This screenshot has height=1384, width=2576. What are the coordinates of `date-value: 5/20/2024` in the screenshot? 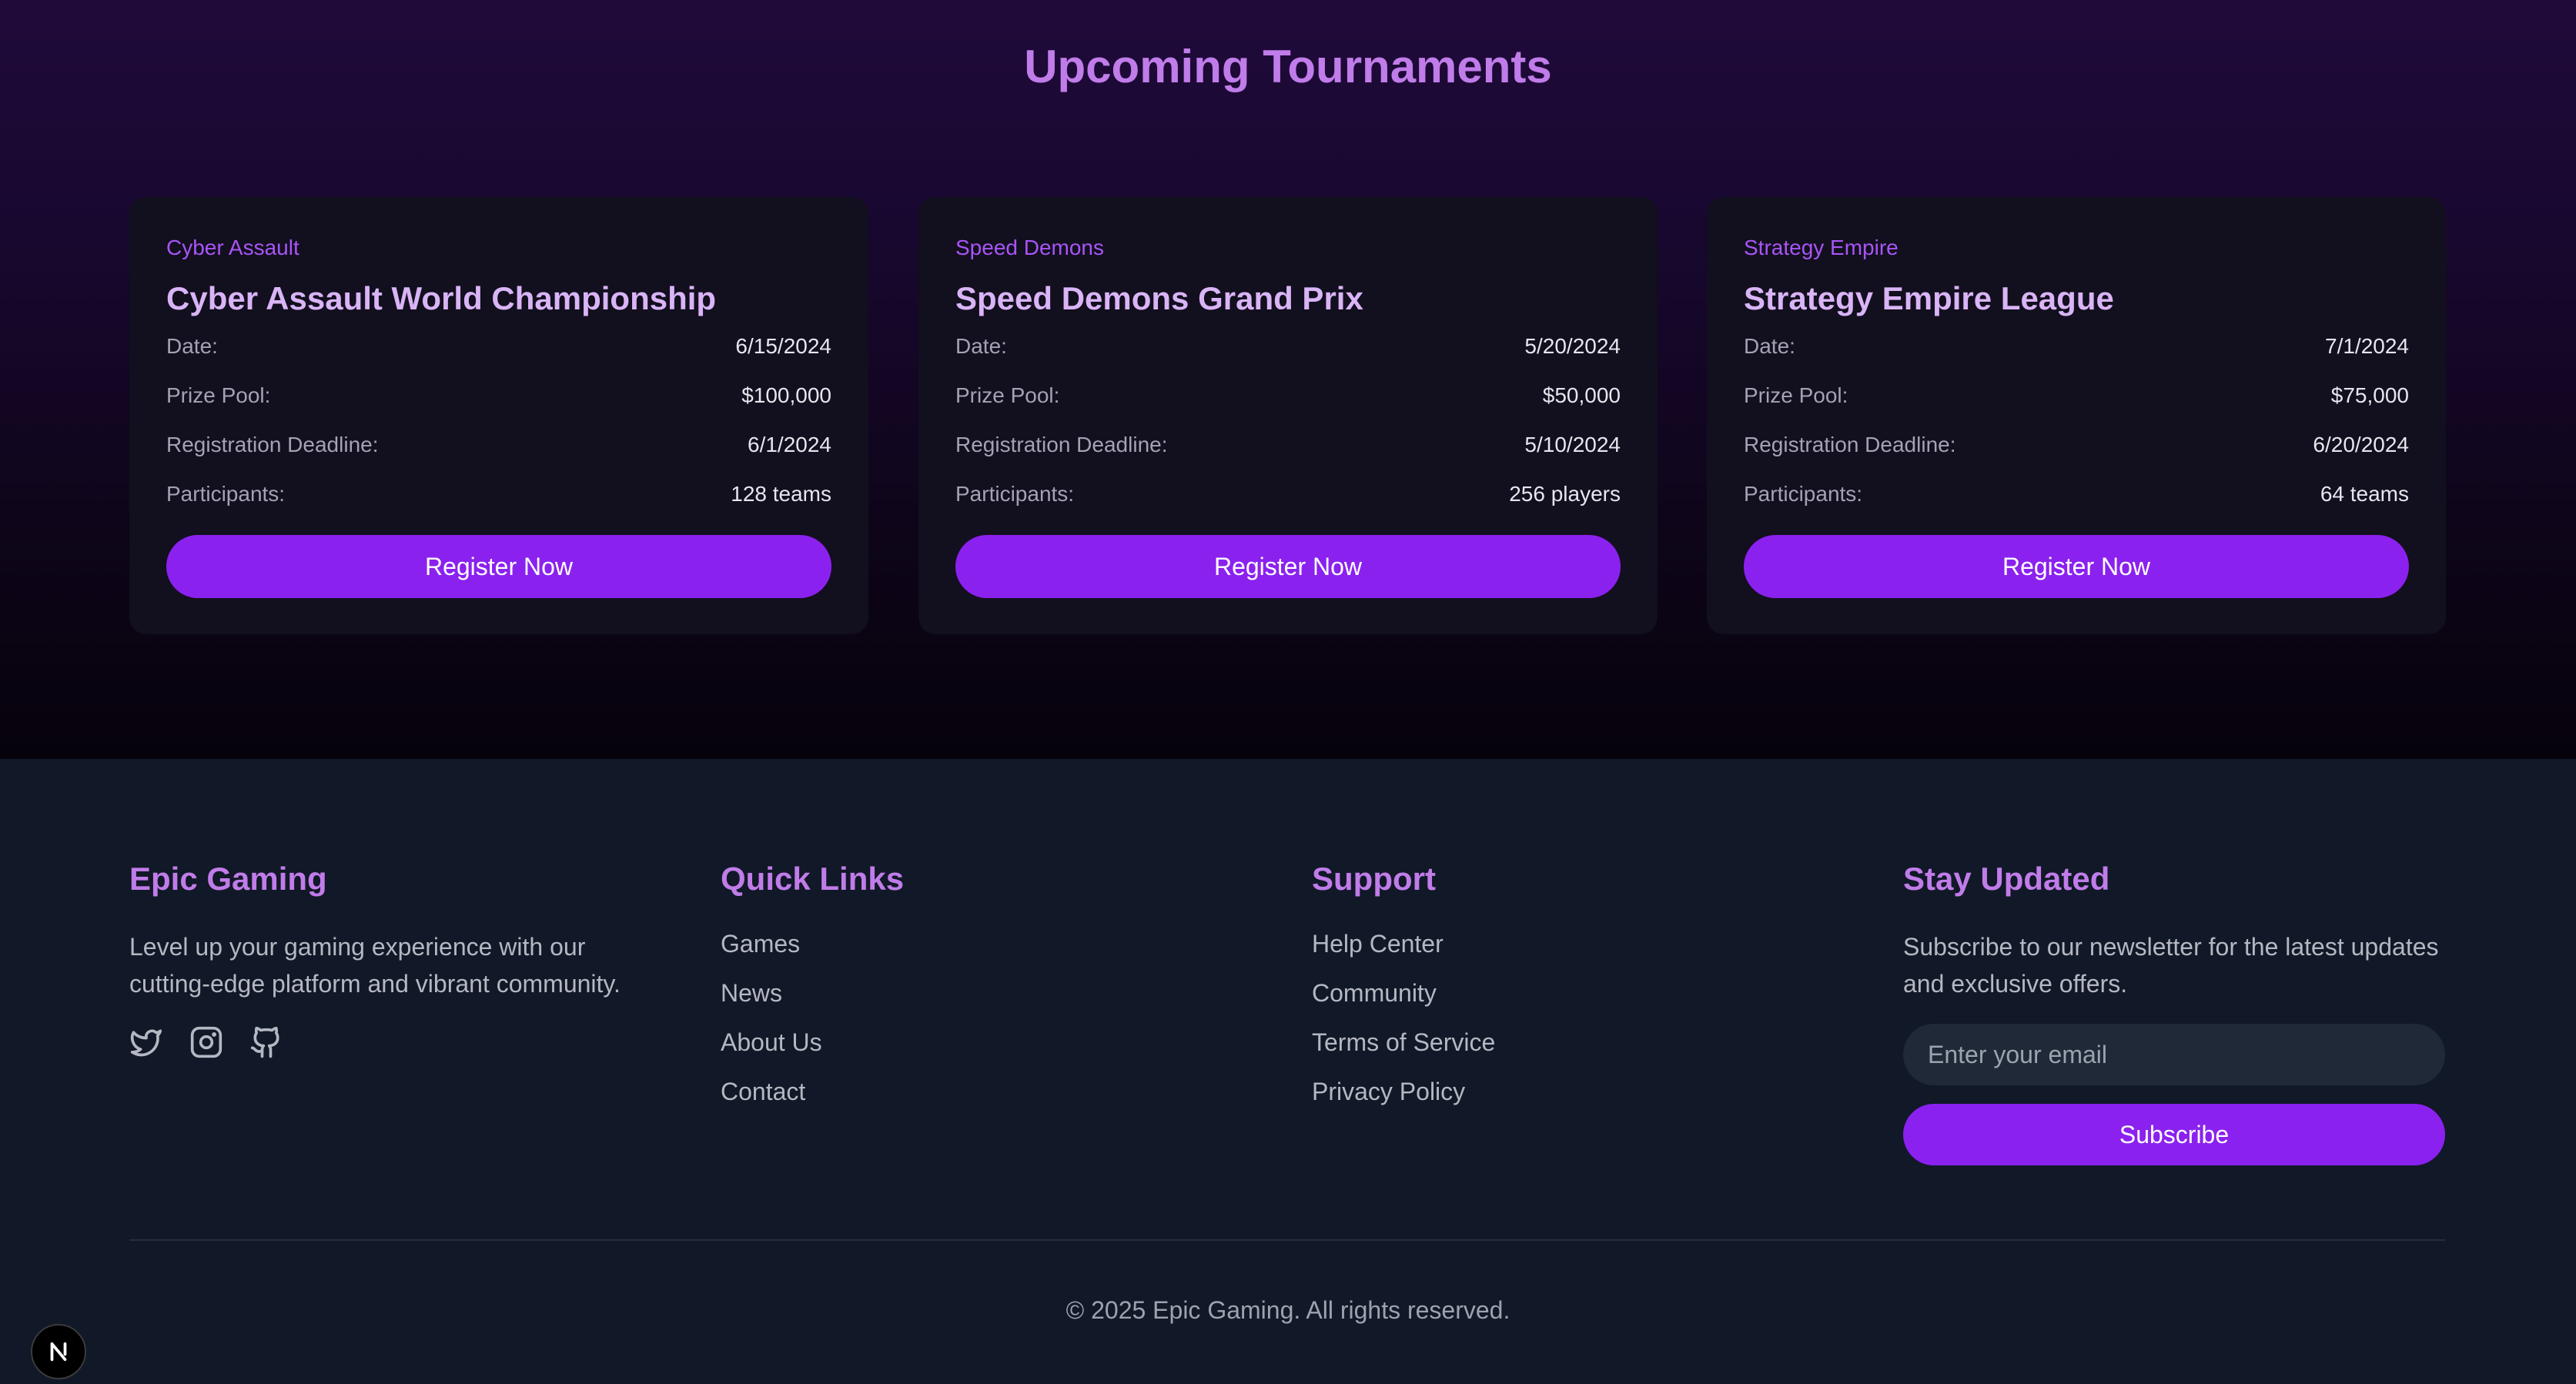 It's located at (1573, 346).